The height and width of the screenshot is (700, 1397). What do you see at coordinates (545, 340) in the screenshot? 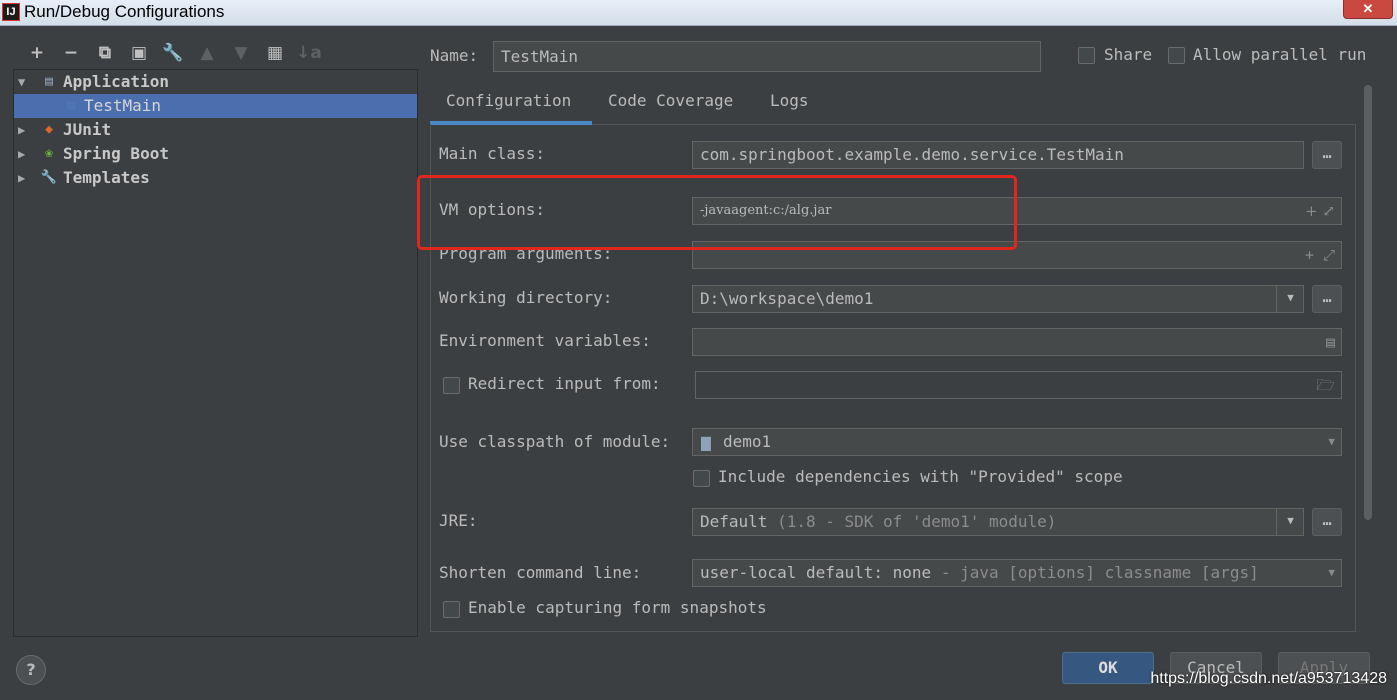
I see `environment-variables-label: Environment variables:` at bounding box center [545, 340].